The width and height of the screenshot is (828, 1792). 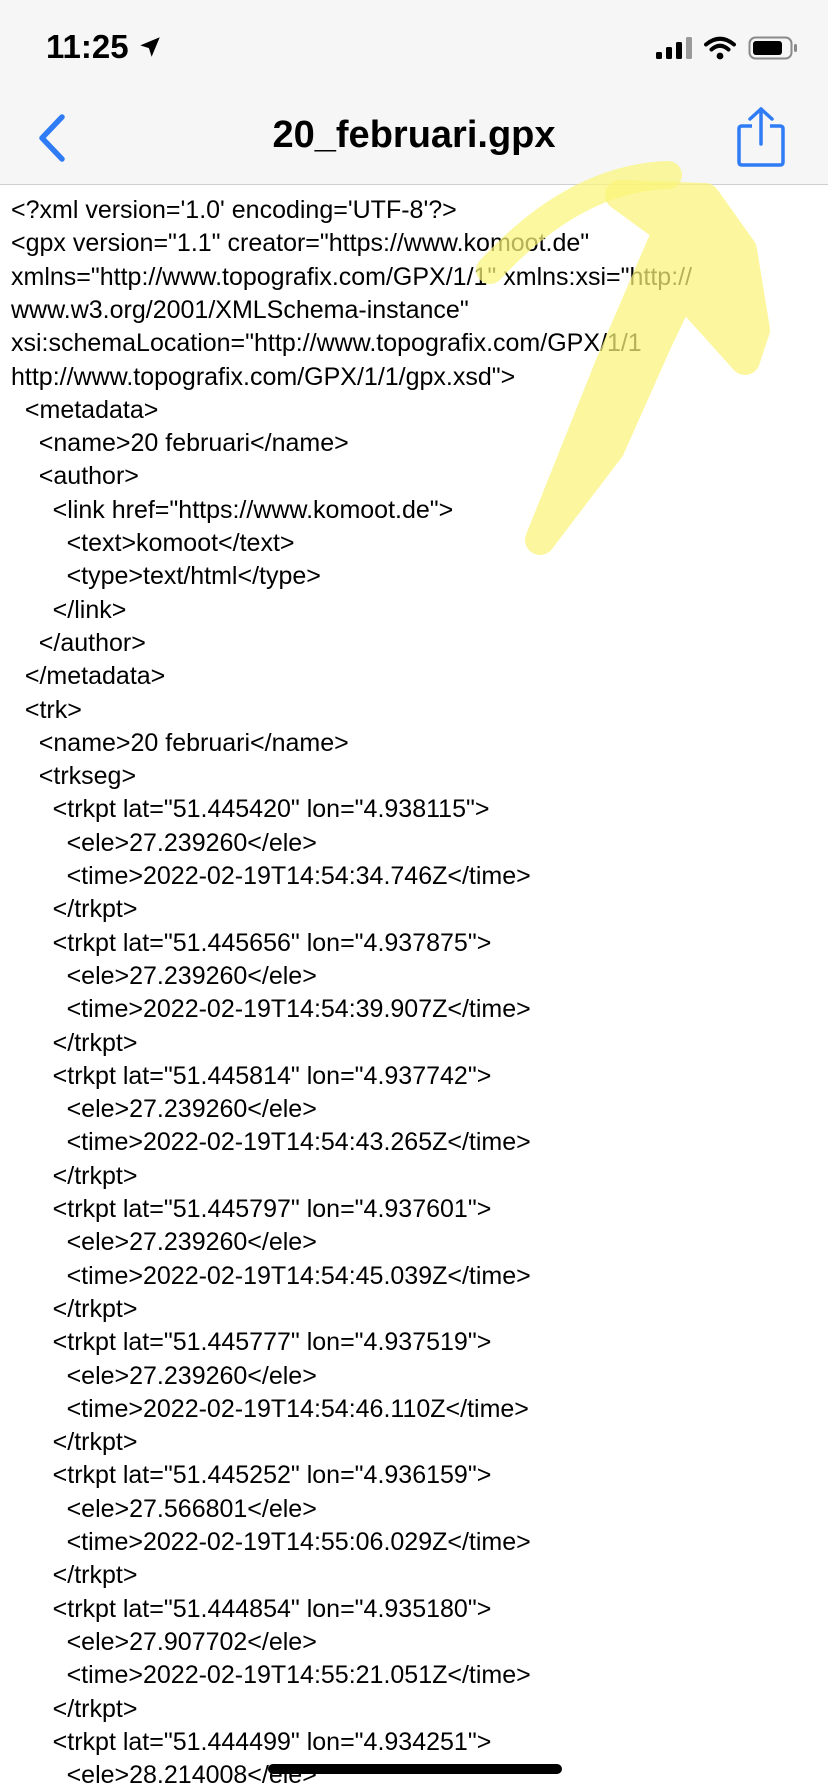 I want to click on location-arrow-icon, so click(x=149, y=47).